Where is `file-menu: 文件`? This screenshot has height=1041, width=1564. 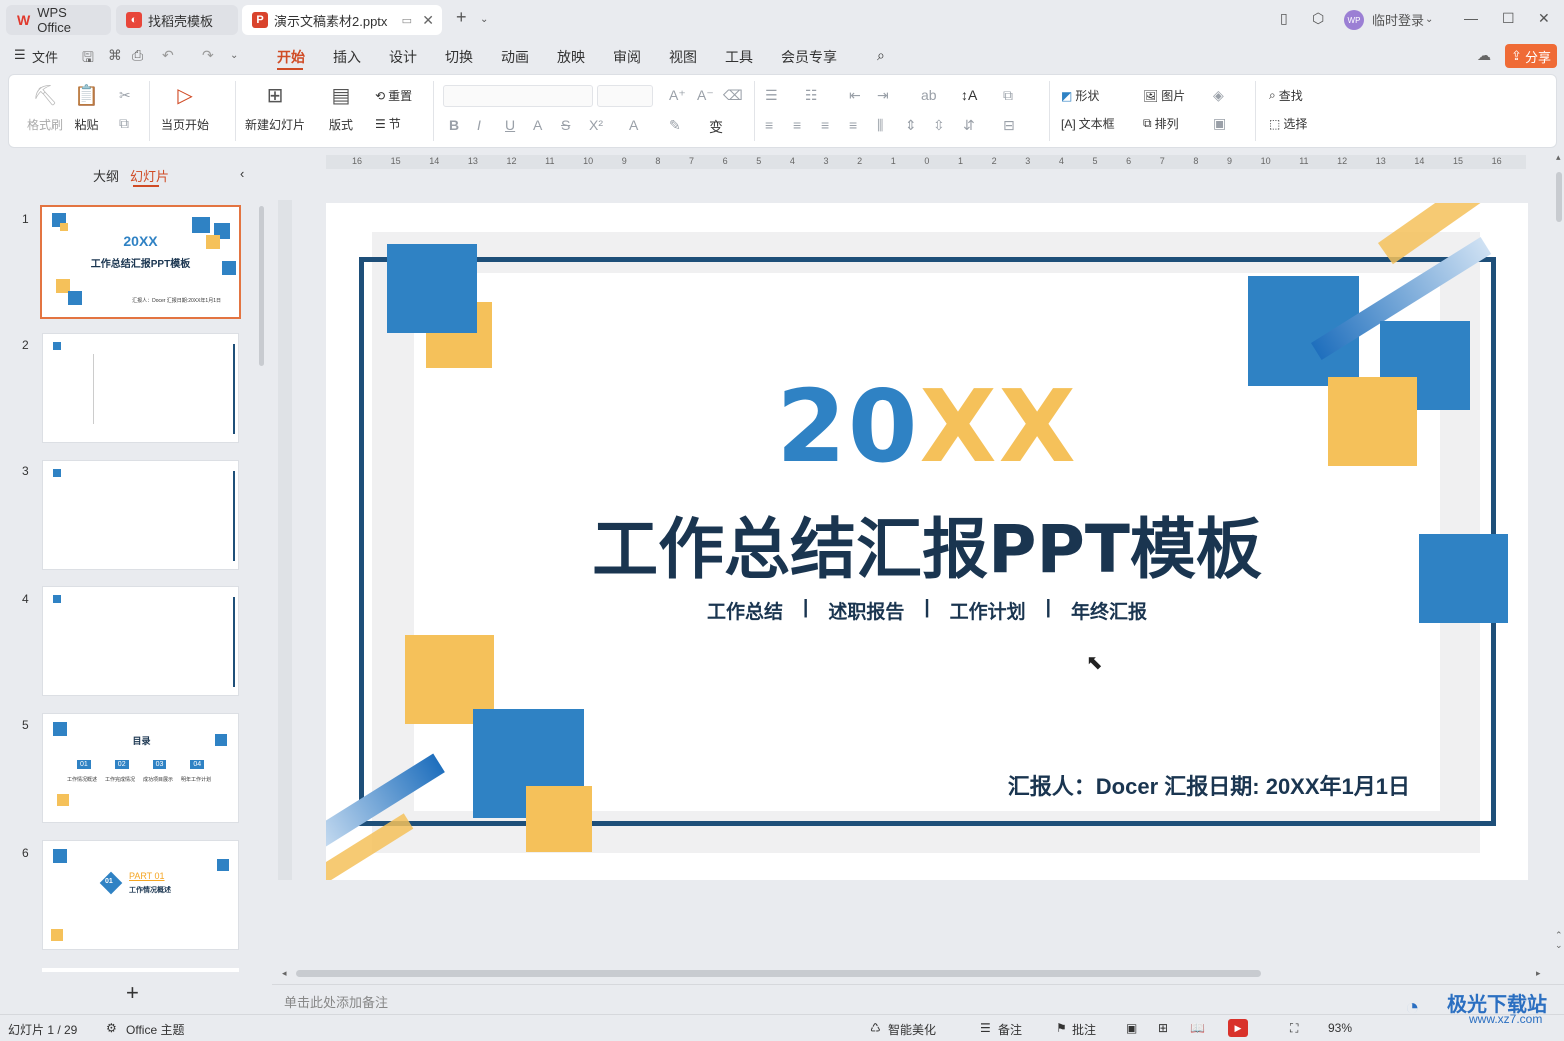 file-menu: 文件 is located at coordinates (45, 56).